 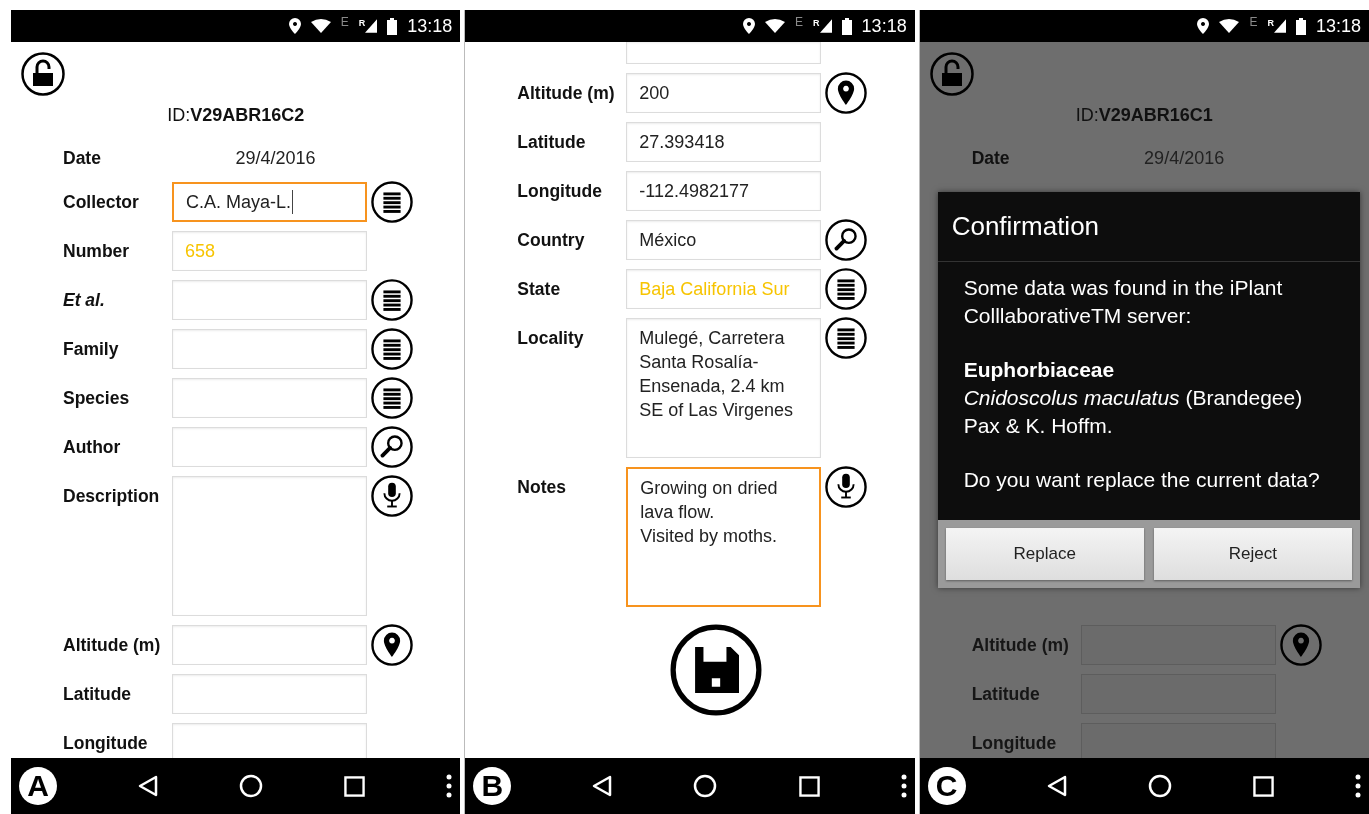 I want to click on input-field: México, so click(x=724, y=240).